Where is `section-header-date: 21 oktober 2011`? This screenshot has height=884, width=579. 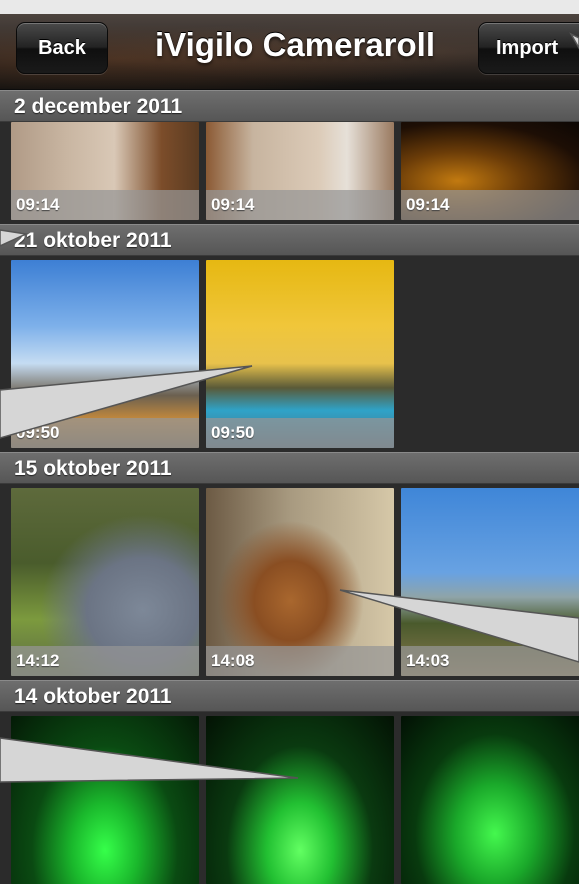 section-header-date: 21 oktober 2011 is located at coordinates (289, 240).